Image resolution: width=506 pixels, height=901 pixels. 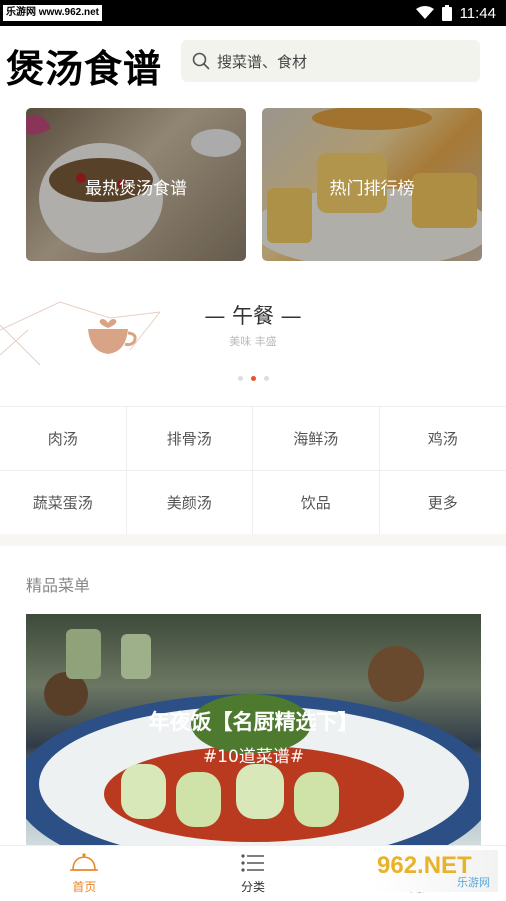 I want to click on nav-category-label: 分类, so click(x=253, y=886).